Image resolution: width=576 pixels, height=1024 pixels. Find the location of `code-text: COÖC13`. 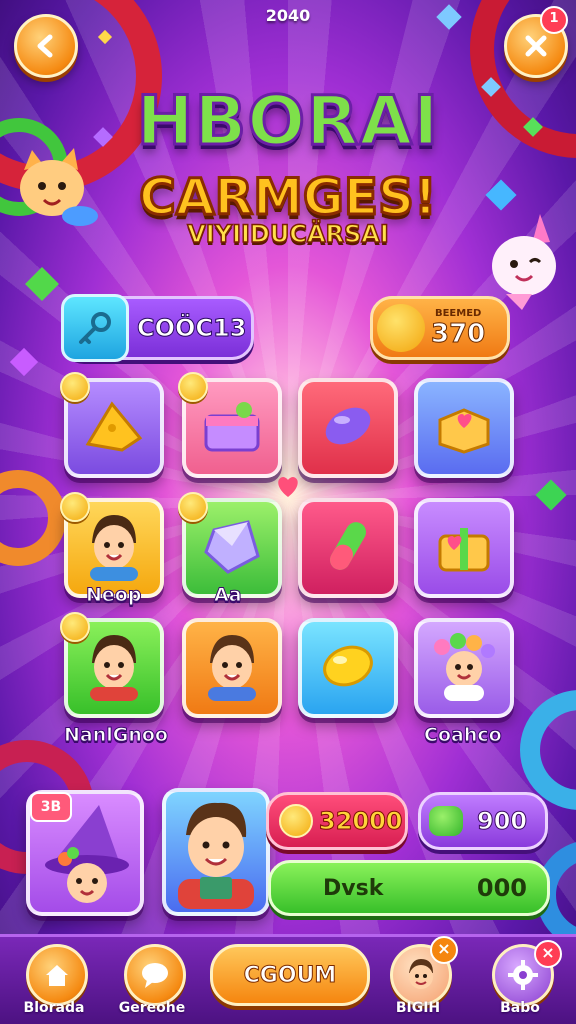

code-text: COÖC13 is located at coordinates (191, 328).